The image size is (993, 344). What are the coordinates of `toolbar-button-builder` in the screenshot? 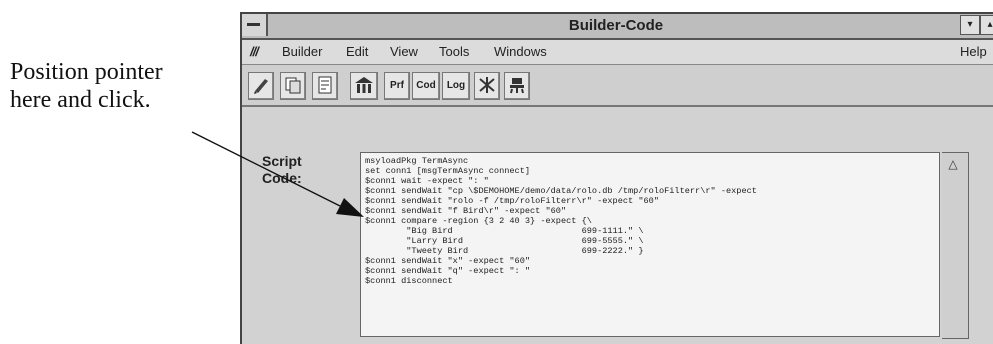 It's located at (364, 86).